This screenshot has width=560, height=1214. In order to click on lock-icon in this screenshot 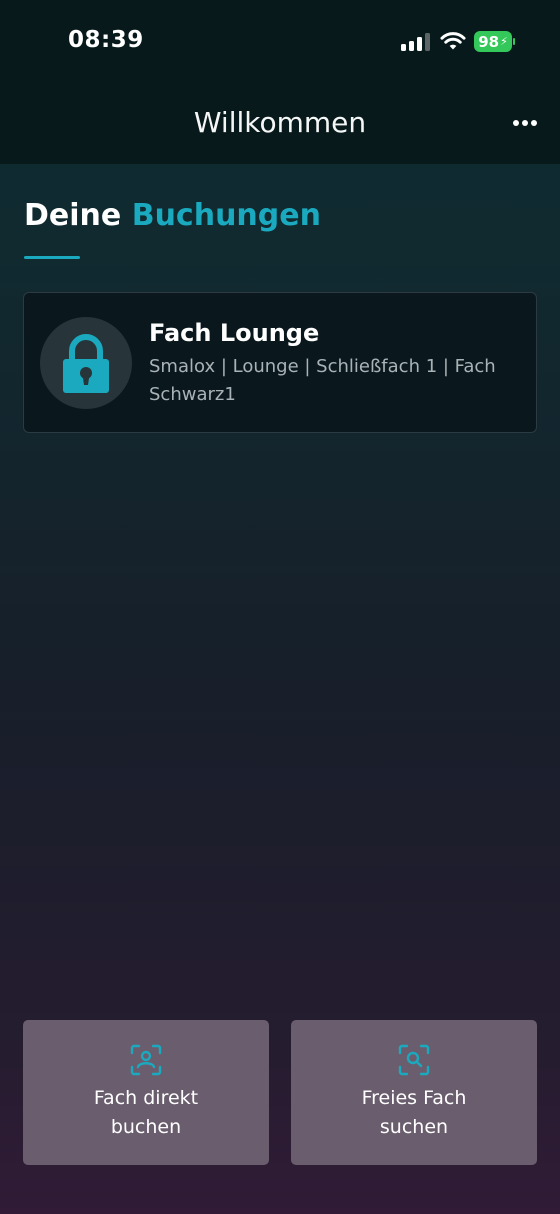, I will do `click(86, 363)`.